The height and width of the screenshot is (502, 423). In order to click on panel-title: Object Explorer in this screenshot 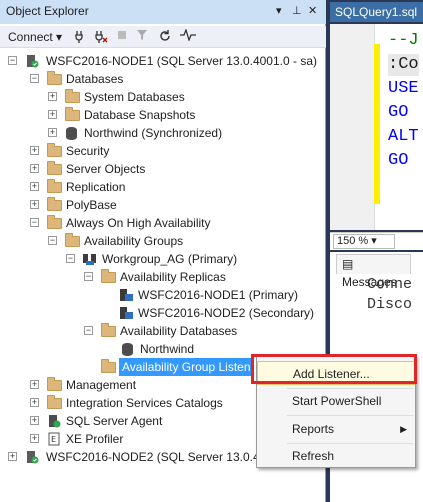, I will do `click(47, 11)`.